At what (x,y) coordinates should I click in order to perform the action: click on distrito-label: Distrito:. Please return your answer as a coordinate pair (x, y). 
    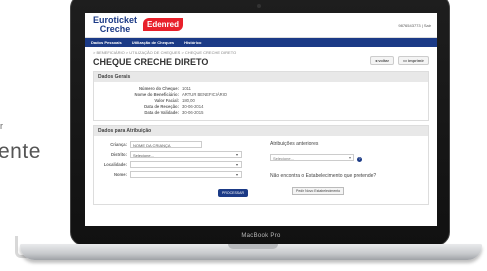
    Looking at the image, I should click on (118, 154).